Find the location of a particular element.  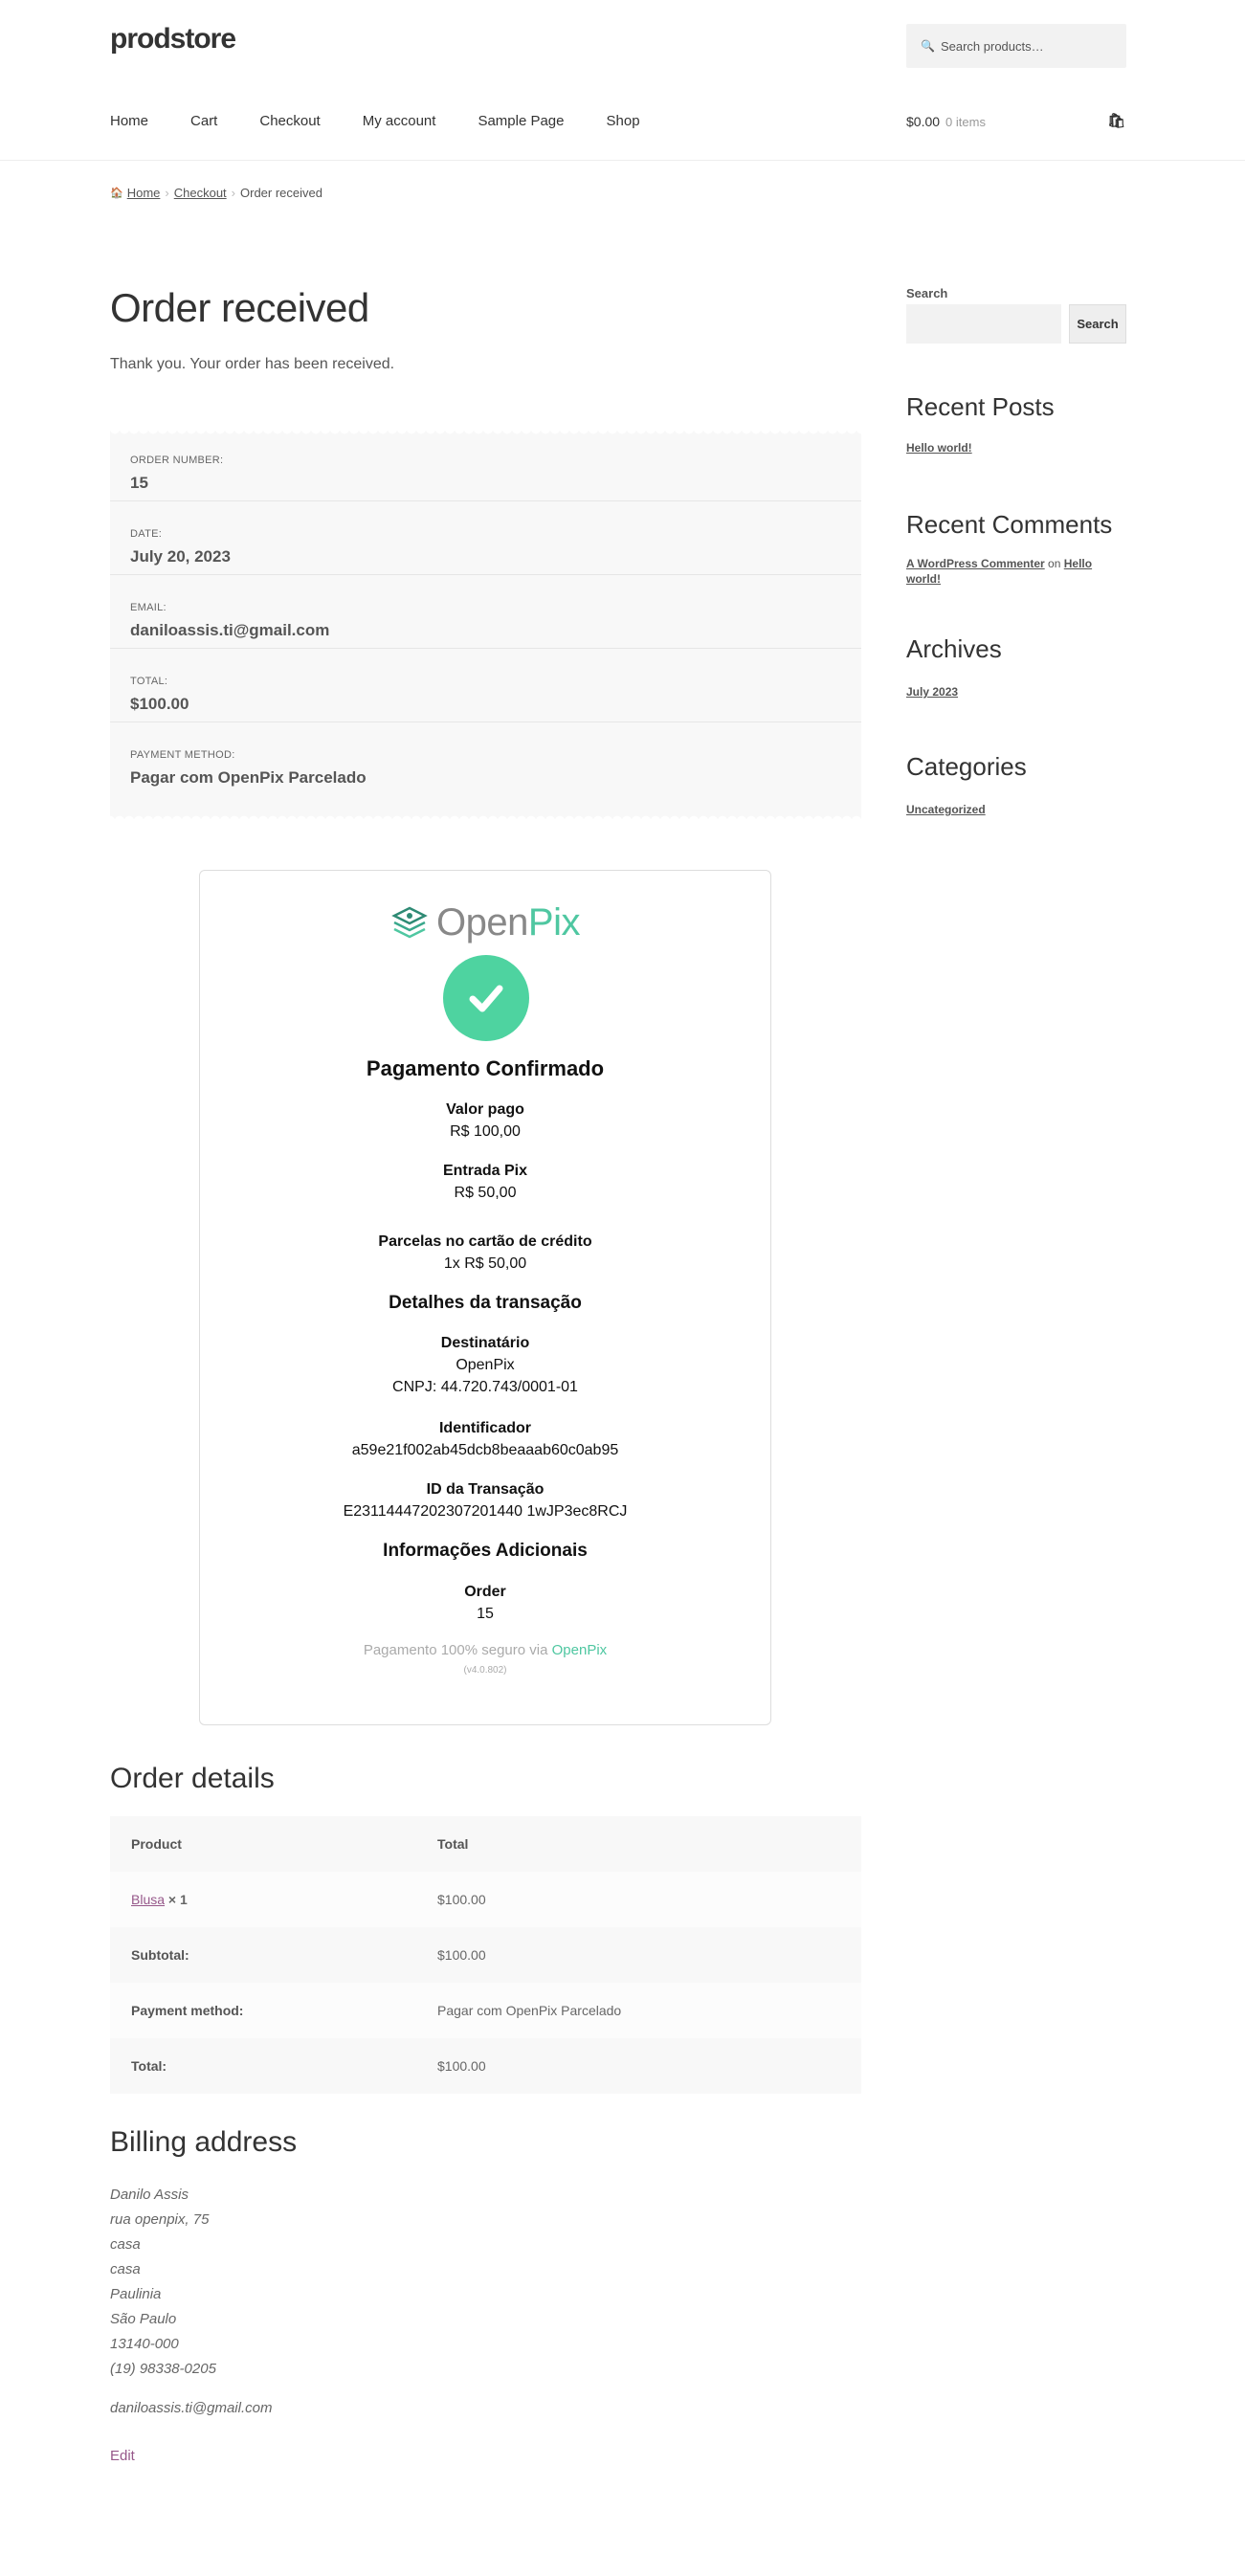

billing-line: (19) 98338-0205 is located at coordinates (163, 2369).